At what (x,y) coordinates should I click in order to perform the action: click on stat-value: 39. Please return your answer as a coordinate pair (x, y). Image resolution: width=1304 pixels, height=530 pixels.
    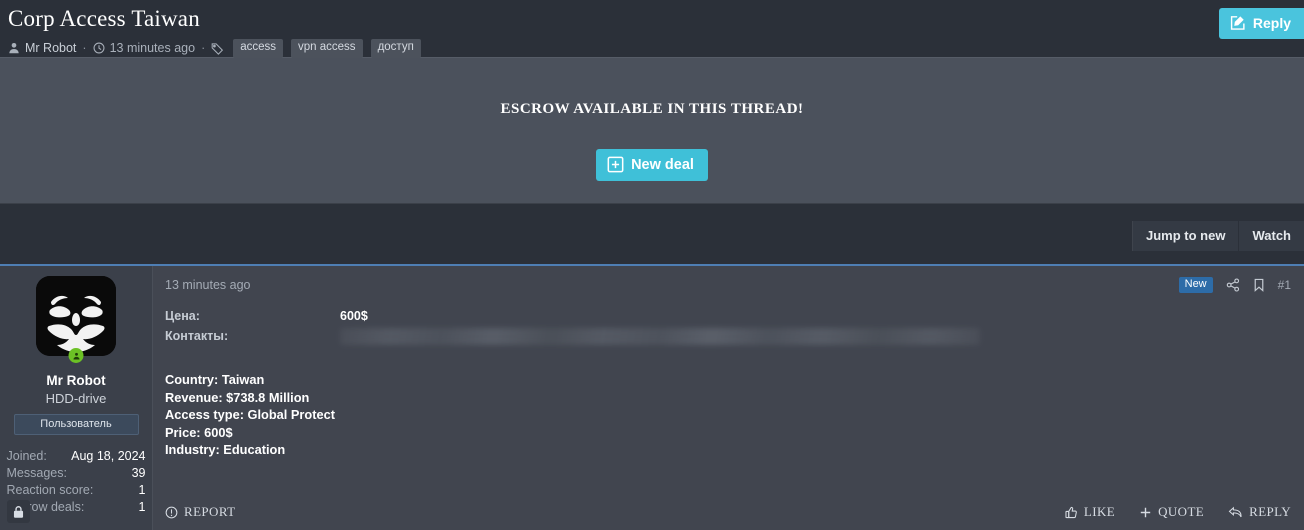
    Looking at the image, I should click on (138, 473).